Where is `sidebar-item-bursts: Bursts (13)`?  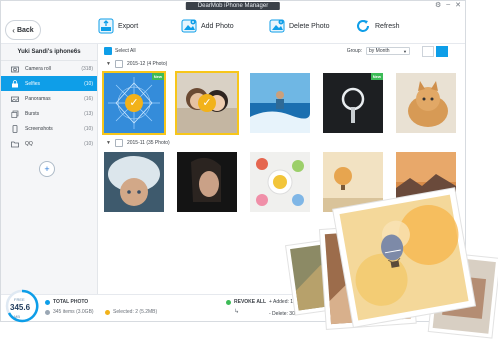 sidebar-item-bursts: Bursts (13) is located at coordinates (49, 113).